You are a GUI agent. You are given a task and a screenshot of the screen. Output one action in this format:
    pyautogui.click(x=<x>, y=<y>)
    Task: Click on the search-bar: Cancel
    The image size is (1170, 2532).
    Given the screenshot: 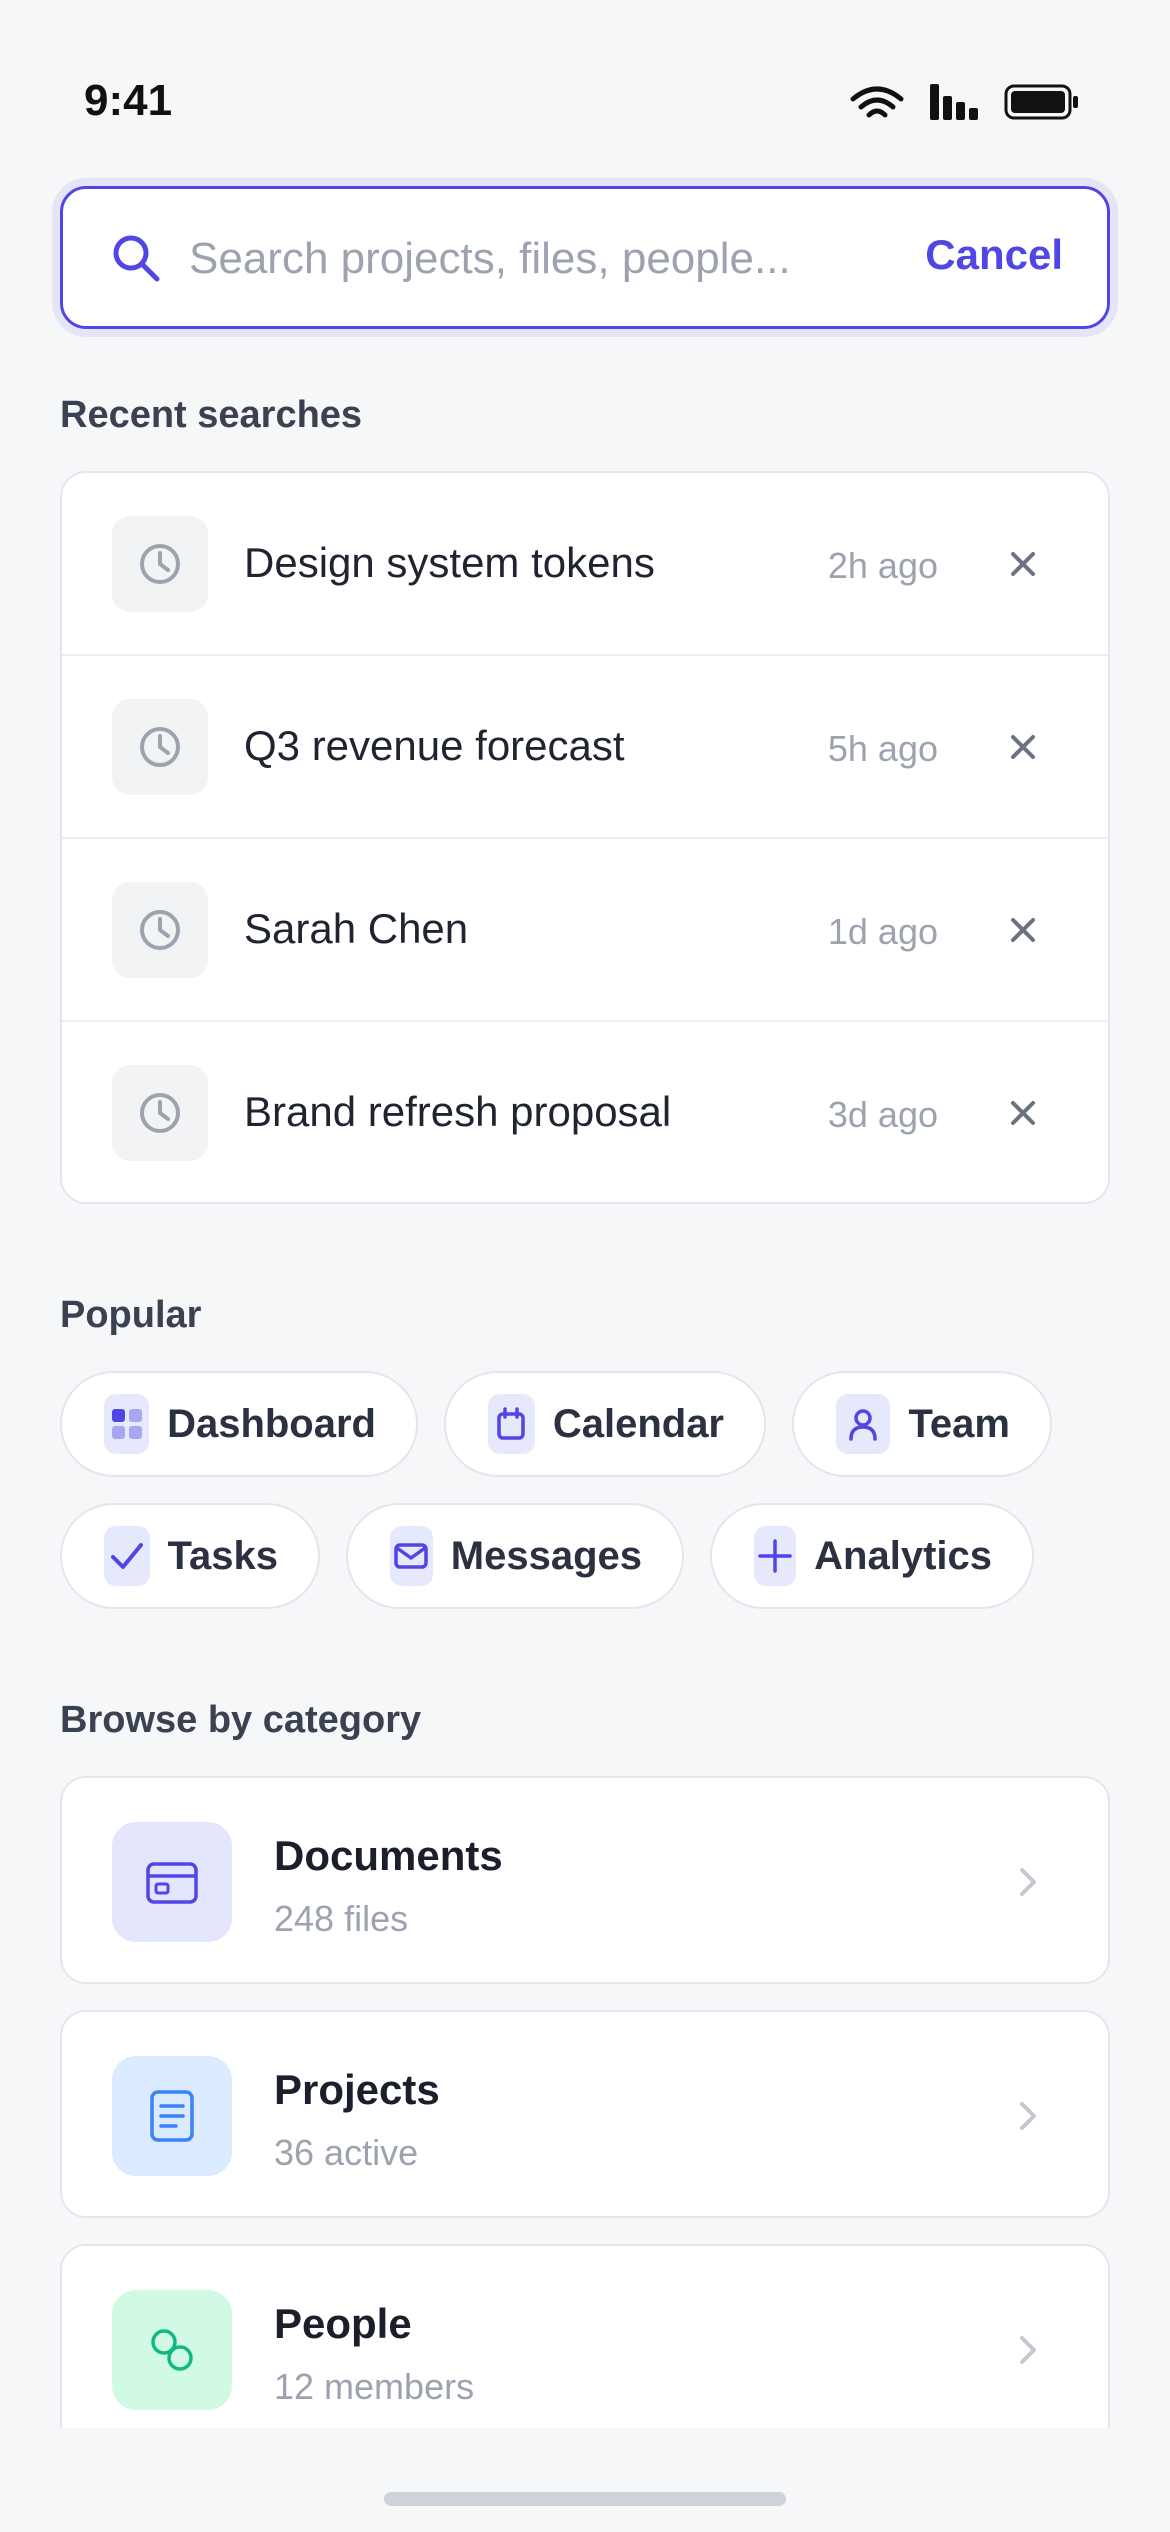 What is the action you would take?
    pyautogui.click(x=585, y=257)
    